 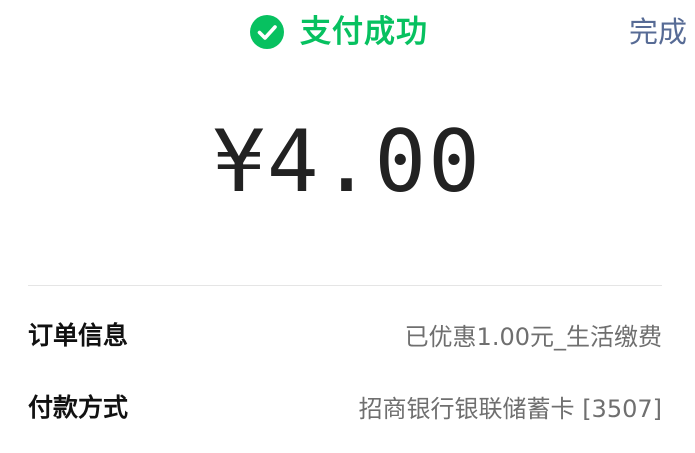 What do you see at coordinates (267, 32) in the screenshot?
I see `check-circle-icon` at bounding box center [267, 32].